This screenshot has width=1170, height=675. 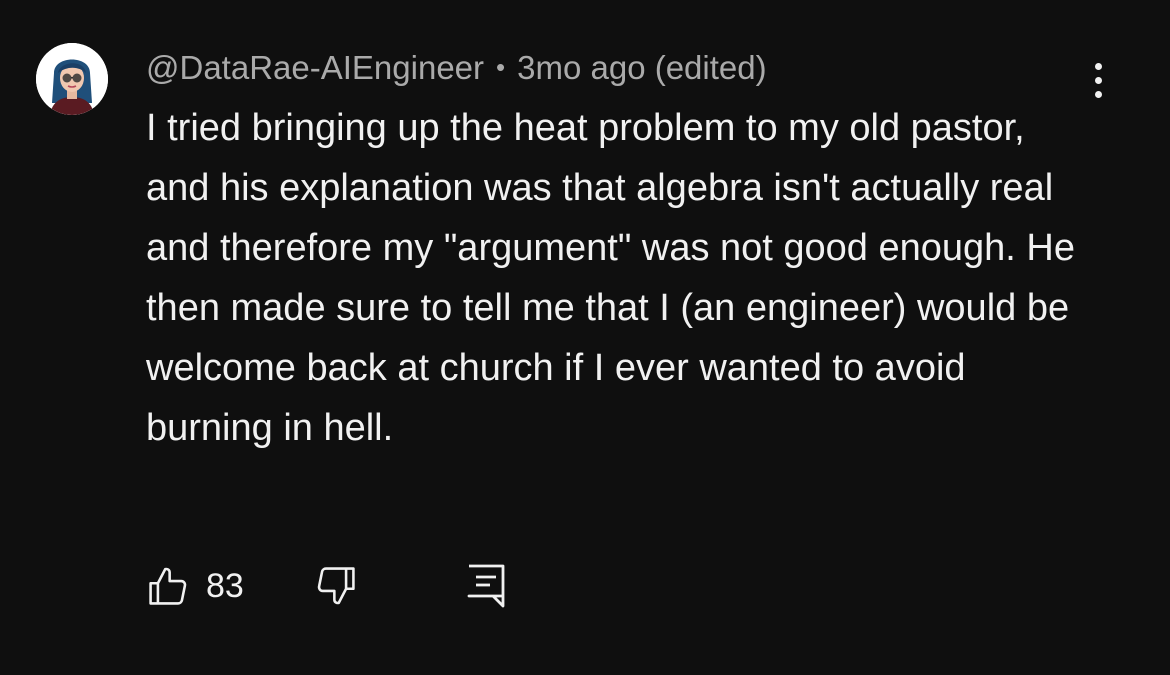 What do you see at coordinates (195, 586) in the screenshot?
I see `like-button: 83` at bounding box center [195, 586].